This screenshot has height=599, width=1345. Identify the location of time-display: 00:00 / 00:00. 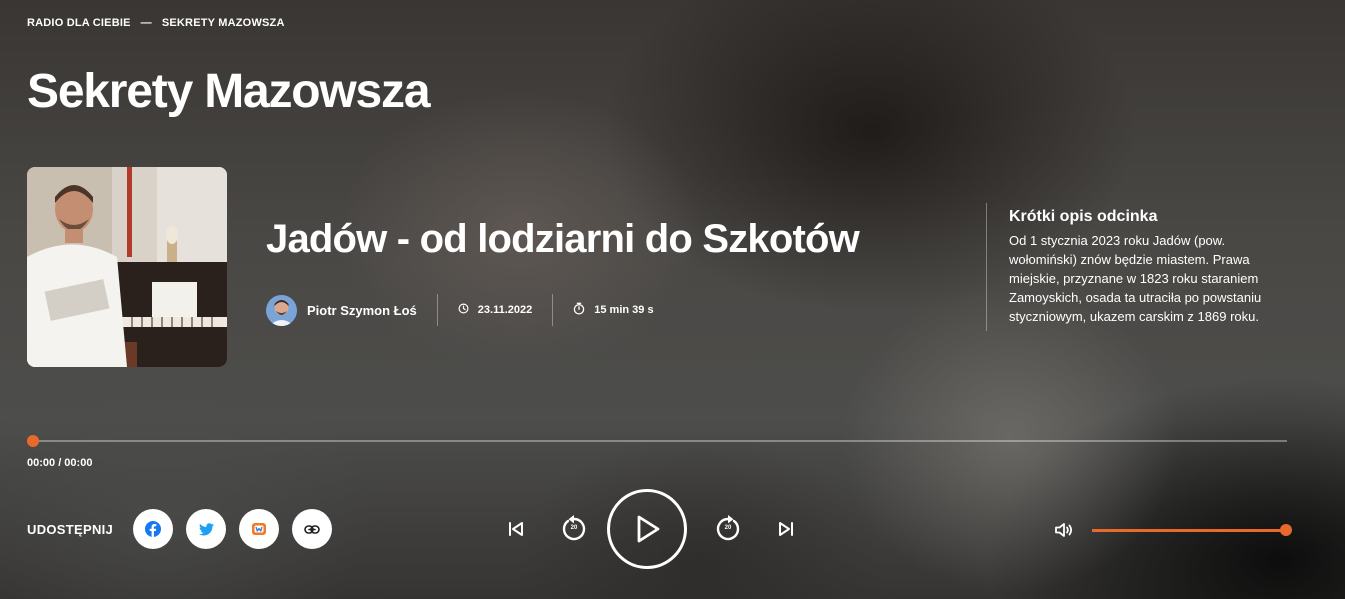
(60, 463).